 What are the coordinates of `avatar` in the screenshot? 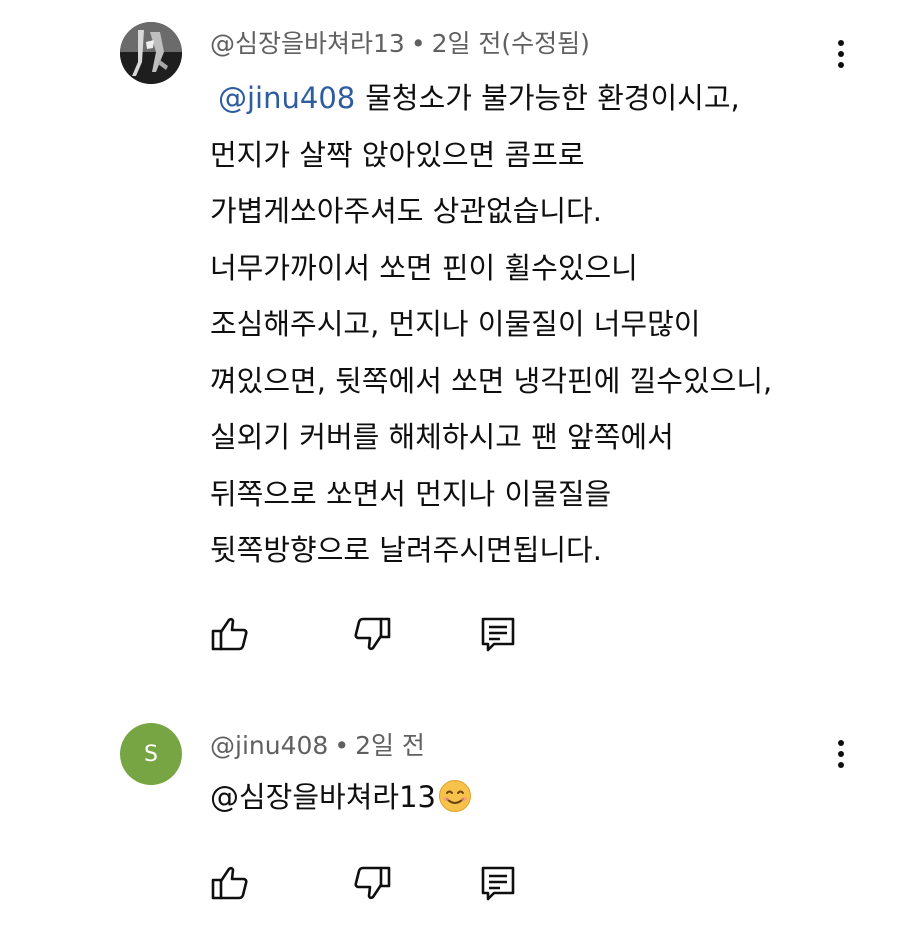 It's located at (151, 53).